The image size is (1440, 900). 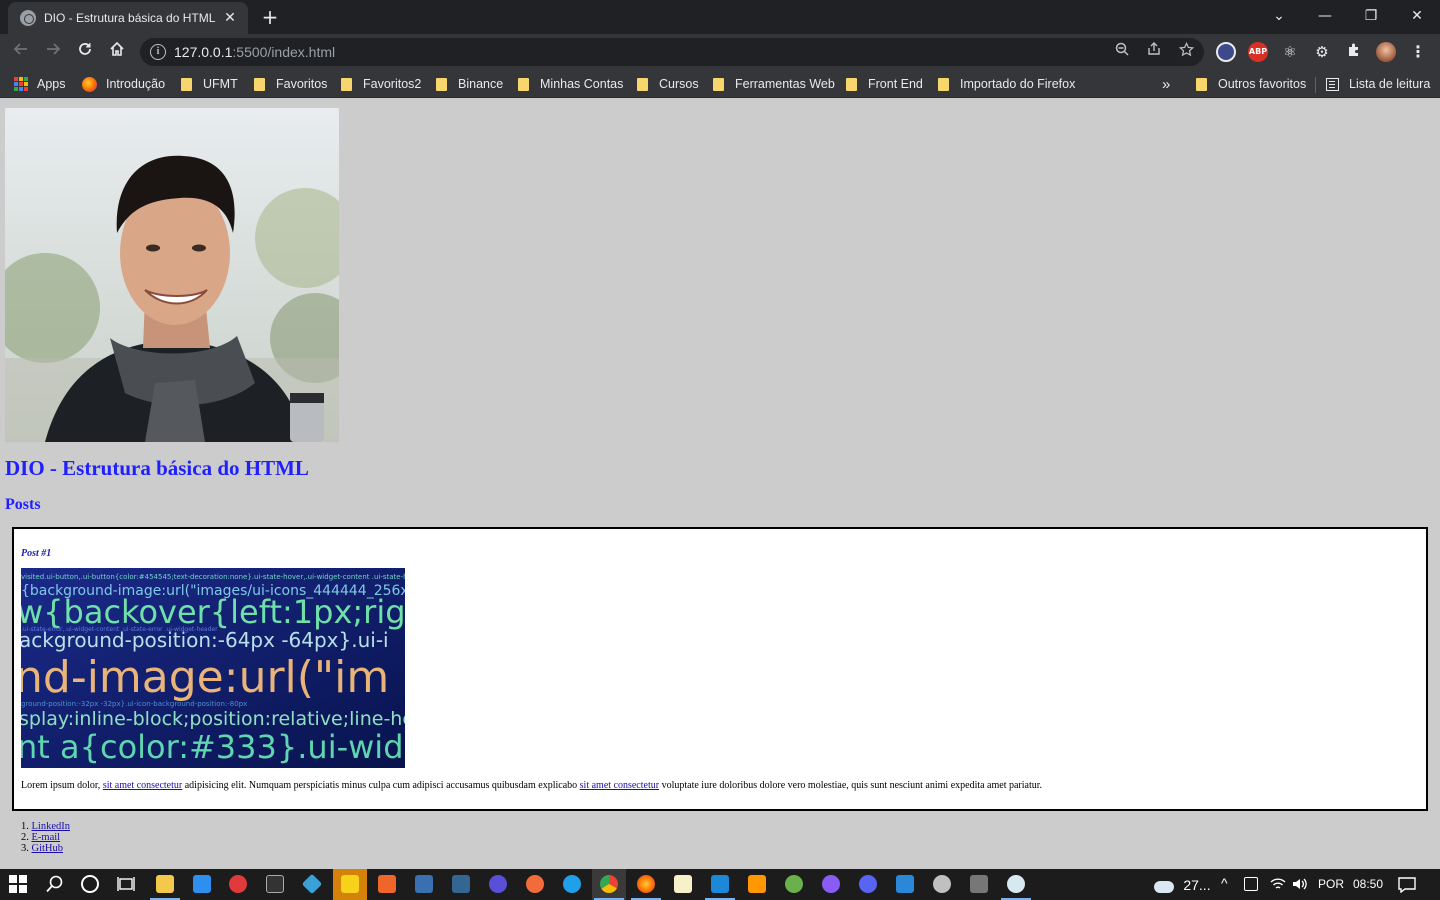 What do you see at coordinates (21, 84) in the screenshot?
I see `apps-grid-icon` at bounding box center [21, 84].